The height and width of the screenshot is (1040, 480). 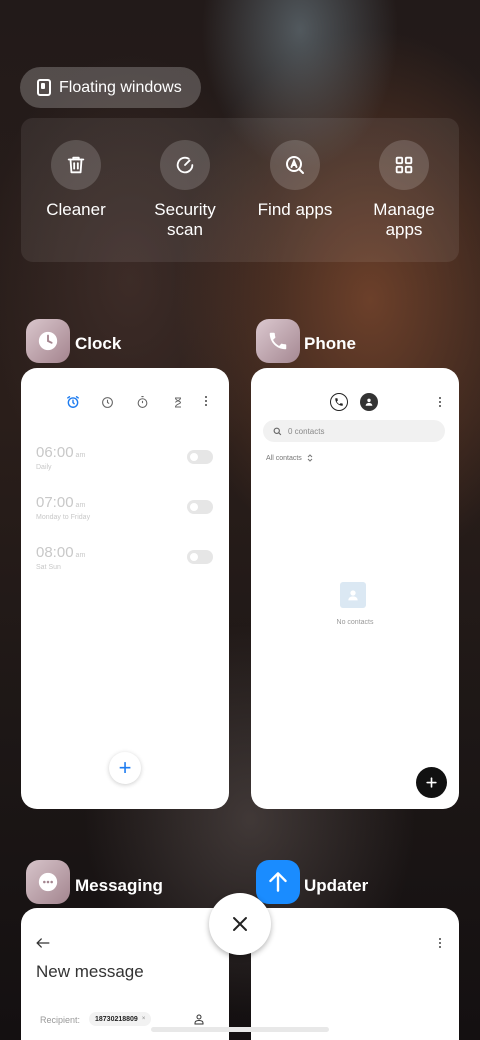 What do you see at coordinates (404, 165) in the screenshot?
I see `manage-apps-icon` at bounding box center [404, 165].